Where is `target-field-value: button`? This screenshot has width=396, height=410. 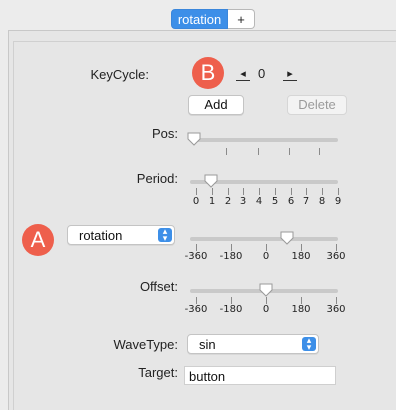 target-field-value: button is located at coordinates (207, 376).